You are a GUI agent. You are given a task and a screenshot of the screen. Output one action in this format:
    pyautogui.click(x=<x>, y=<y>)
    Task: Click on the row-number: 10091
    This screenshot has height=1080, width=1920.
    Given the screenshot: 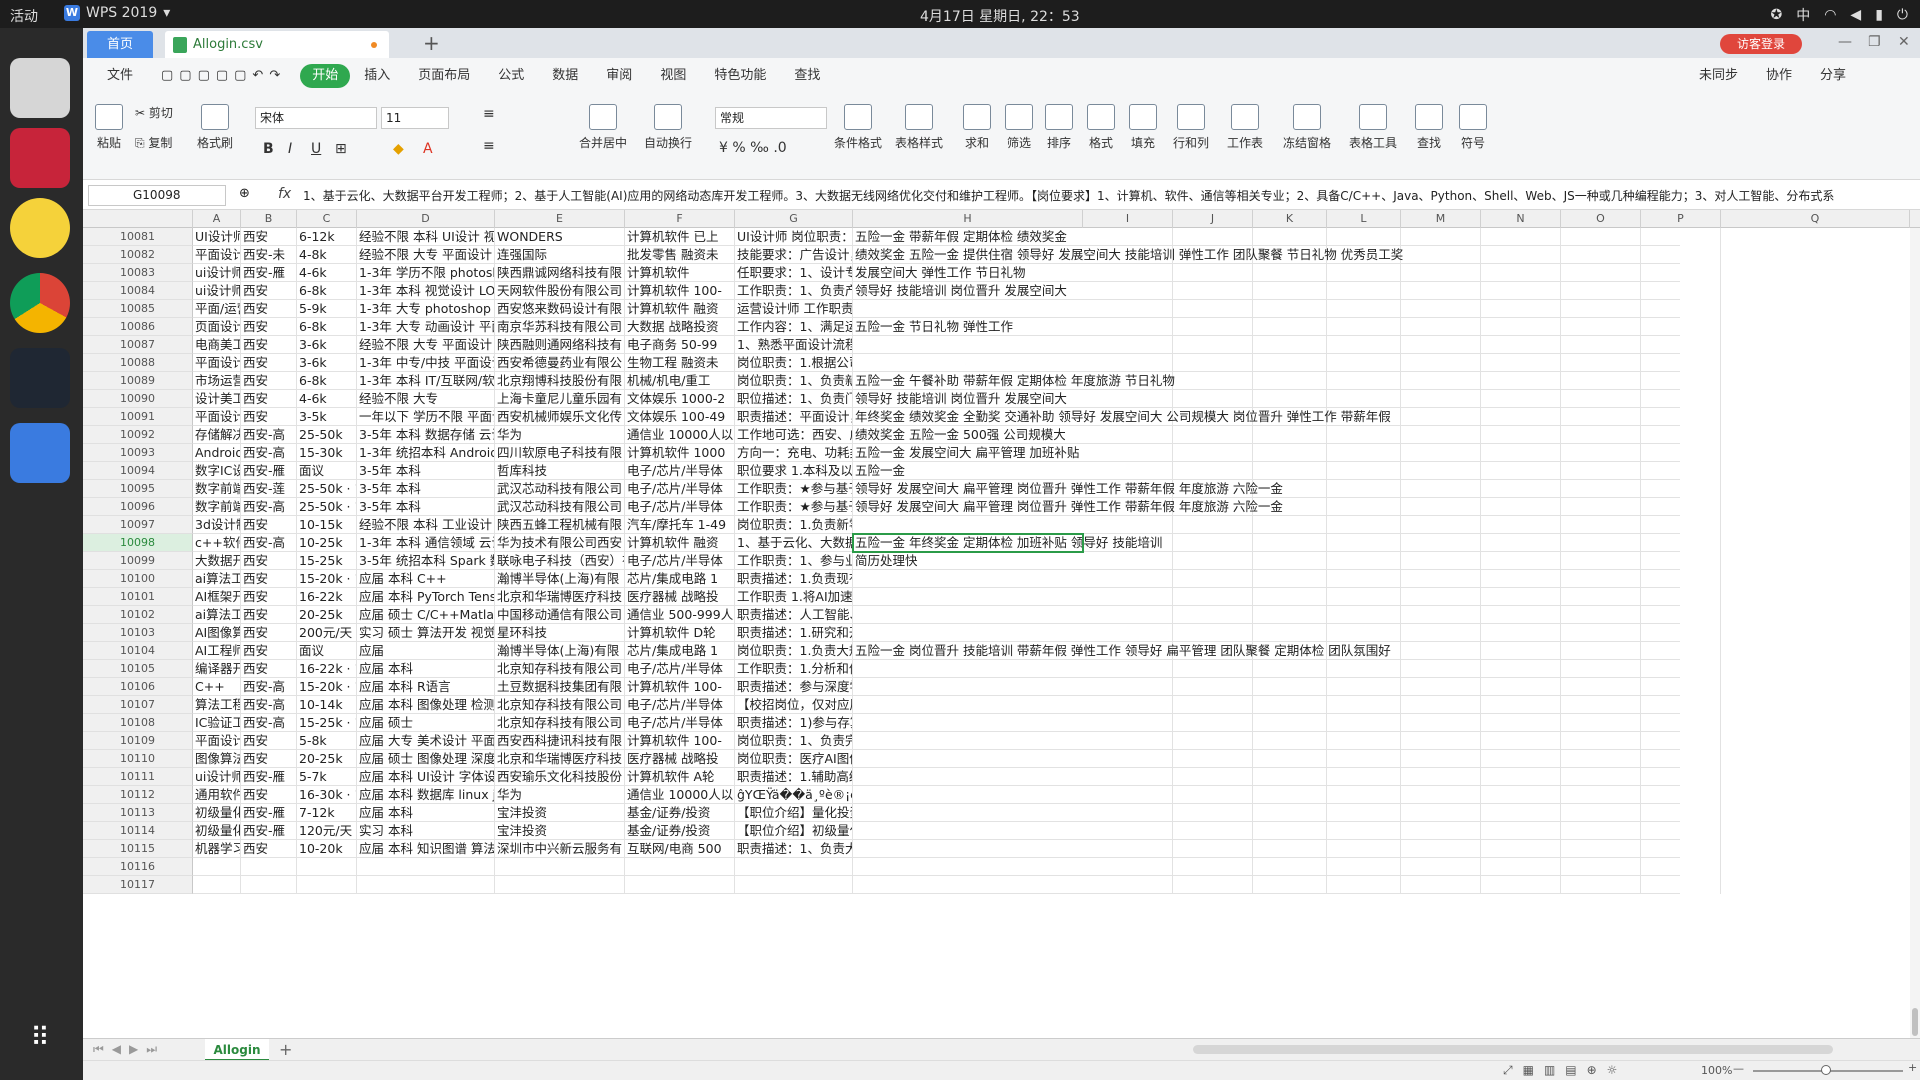 What is the action you would take?
    pyautogui.click(x=138, y=417)
    